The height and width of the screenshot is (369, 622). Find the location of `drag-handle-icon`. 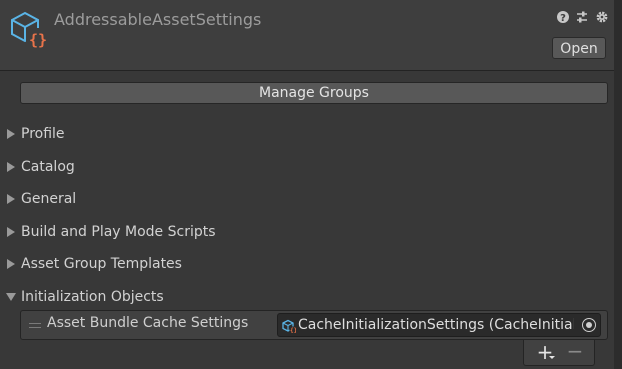

drag-handle-icon is located at coordinates (35, 325).